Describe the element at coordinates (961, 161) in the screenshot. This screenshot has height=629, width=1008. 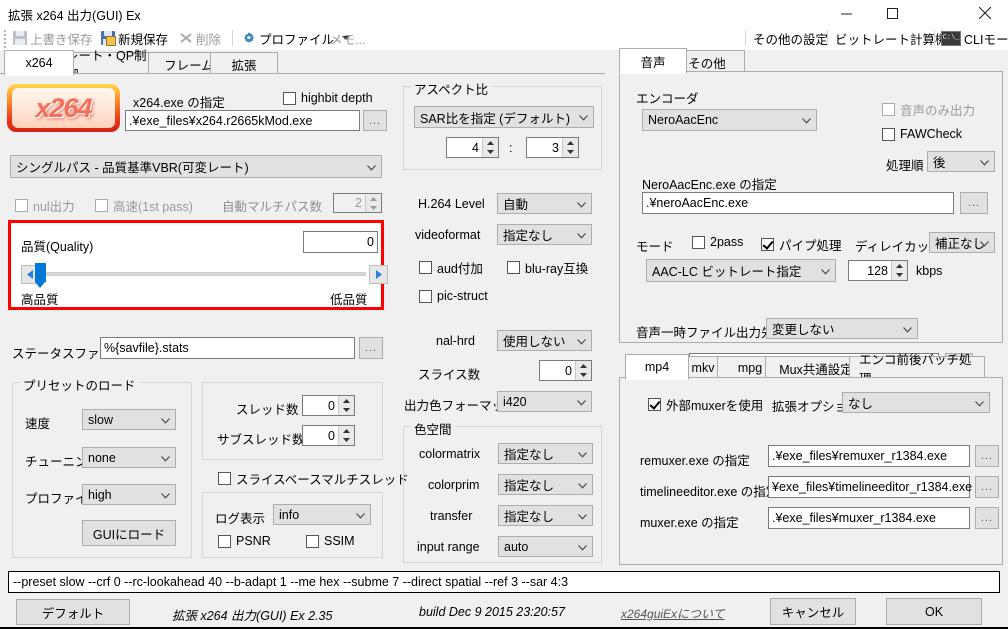
I see `process-order-combo: 後` at that location.